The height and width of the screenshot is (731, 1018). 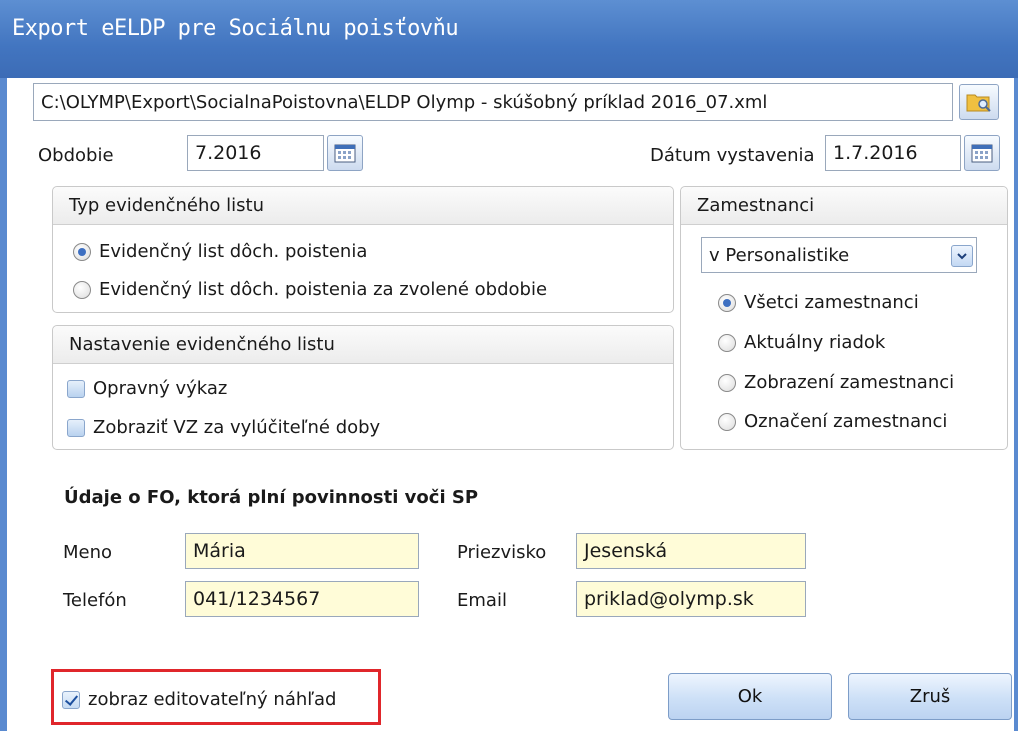 I want to click on corrective-report-checkbox: Opravný výkaz, so click(x=147, y=388).